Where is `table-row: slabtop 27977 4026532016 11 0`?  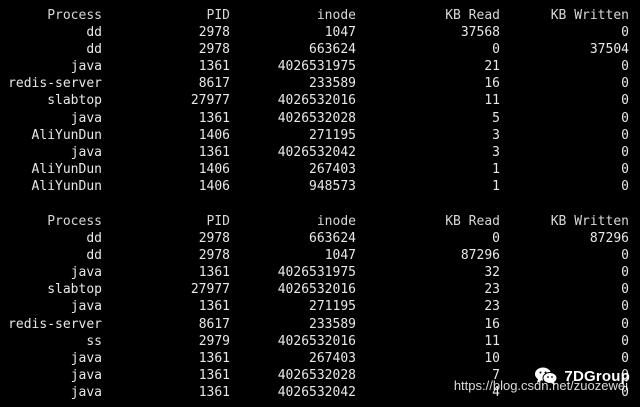
table-row: slabtop 27977 4026532016 11 0 is located at coordinates (320, 100).